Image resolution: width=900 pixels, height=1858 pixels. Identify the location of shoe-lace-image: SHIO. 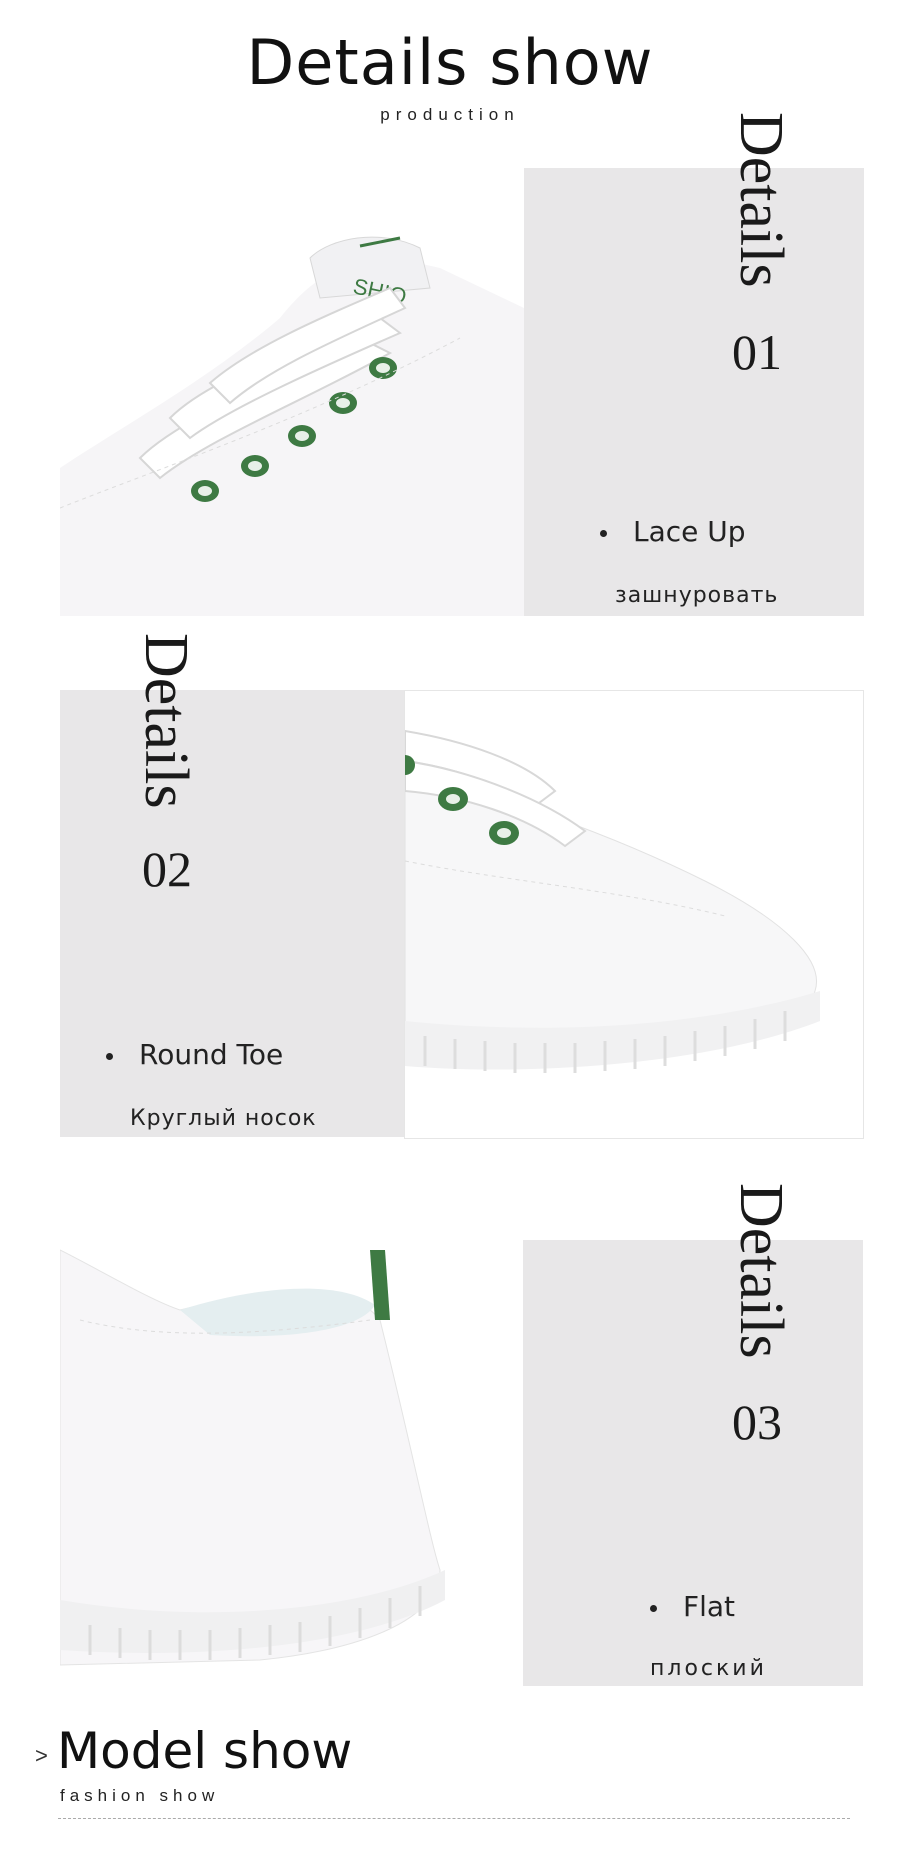
(292, 392).